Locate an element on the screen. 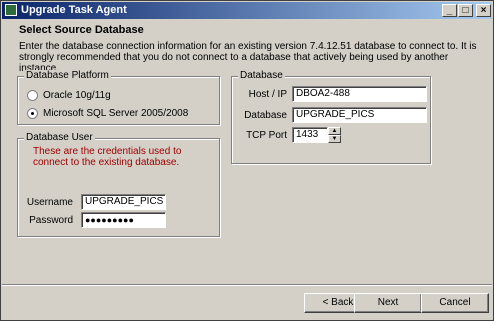 This screenshot has height=321, width=494. database-platform-legend: Database Platform is located at coordinates (67, 75).